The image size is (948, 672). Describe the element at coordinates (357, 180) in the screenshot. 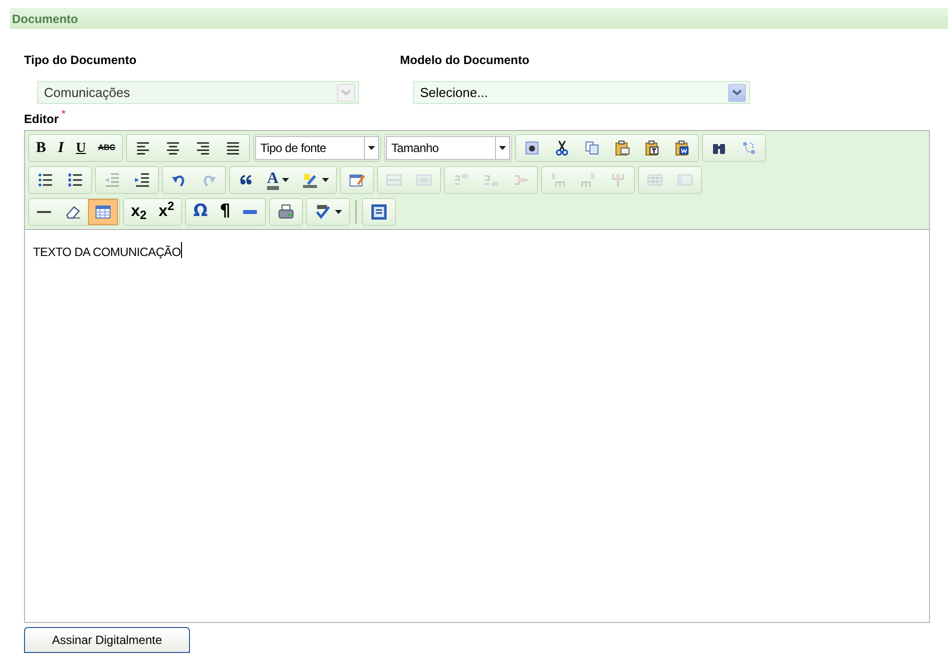

I see `table-edit-icon` at that location.